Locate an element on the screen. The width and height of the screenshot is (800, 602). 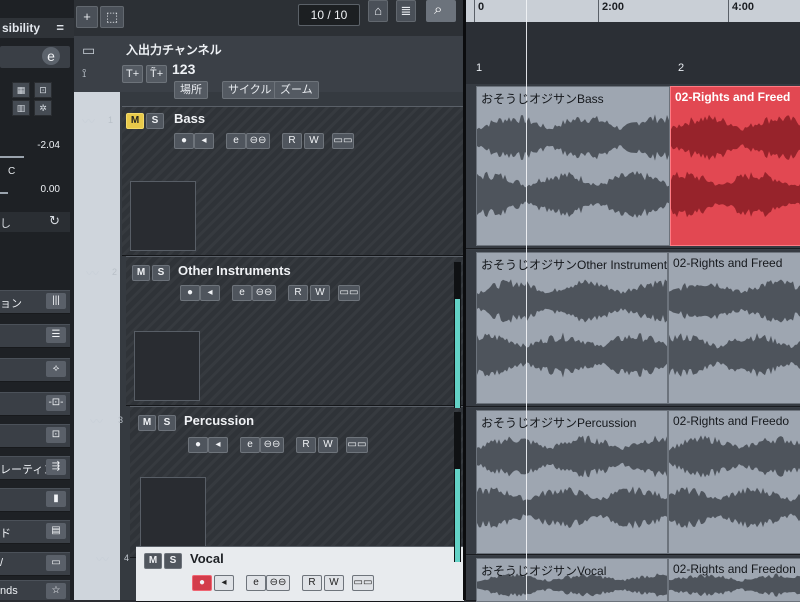
audio-event: 02-Rights and Freedon is located at coordinates (734, 580).